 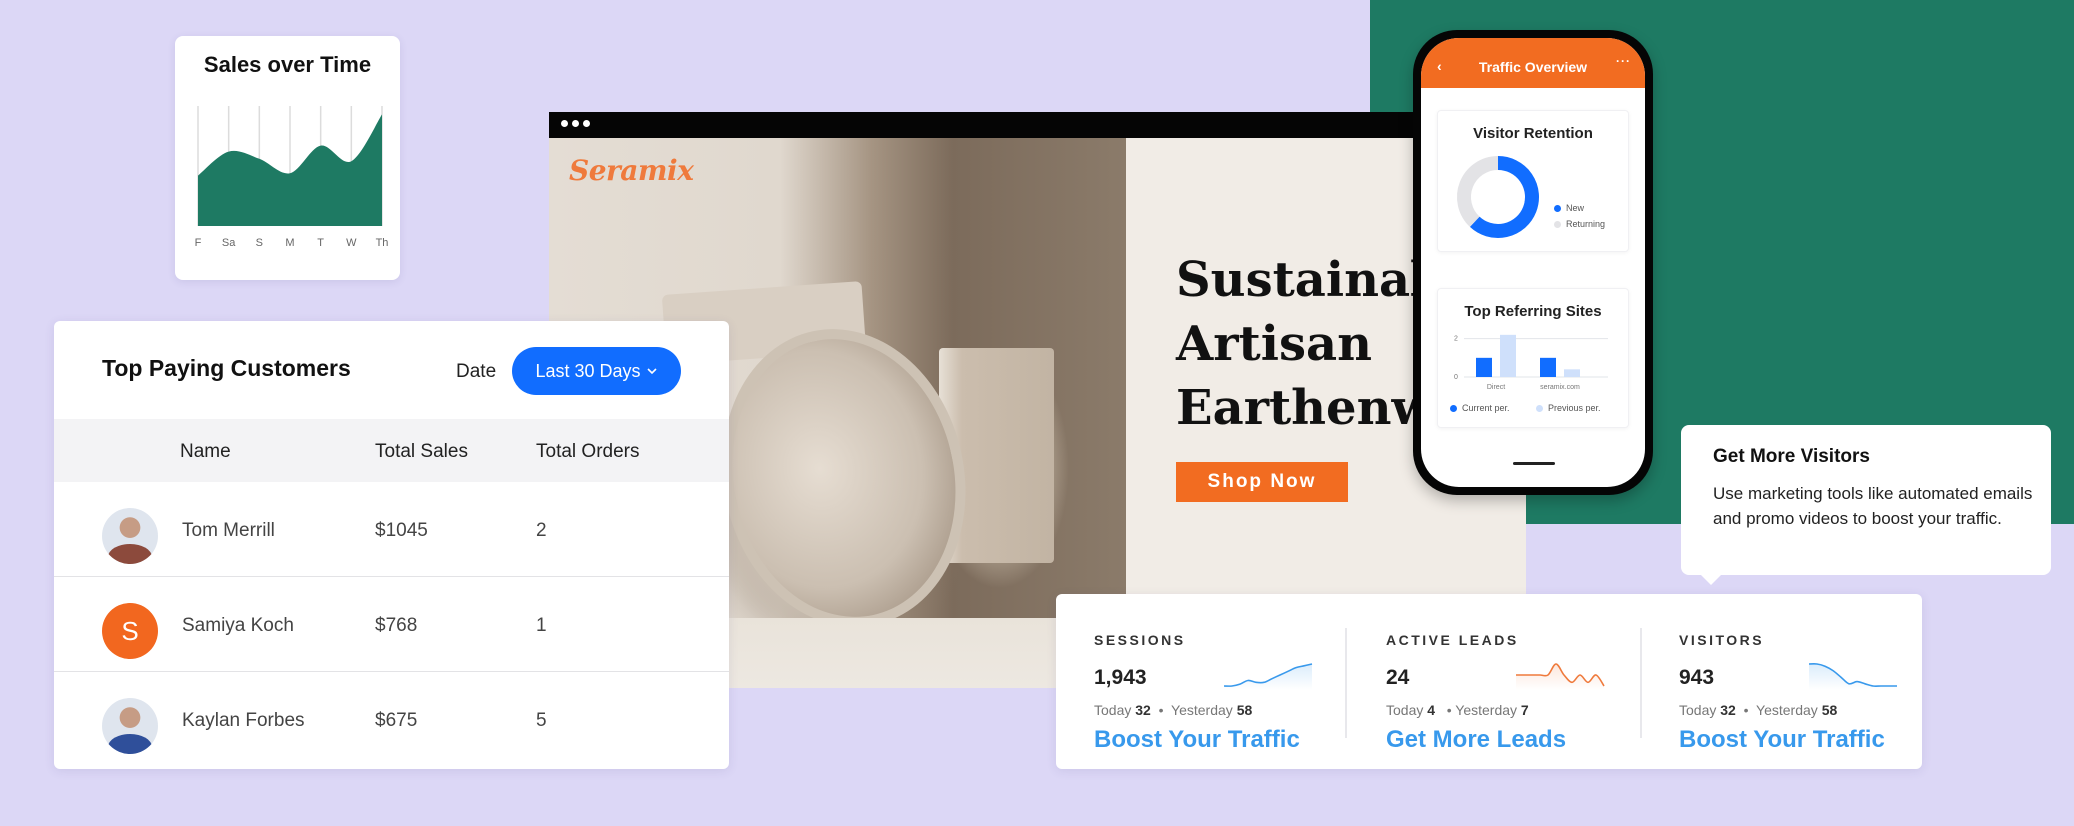 I want to click on chevron-down-icon, so click(x=651, y=371).